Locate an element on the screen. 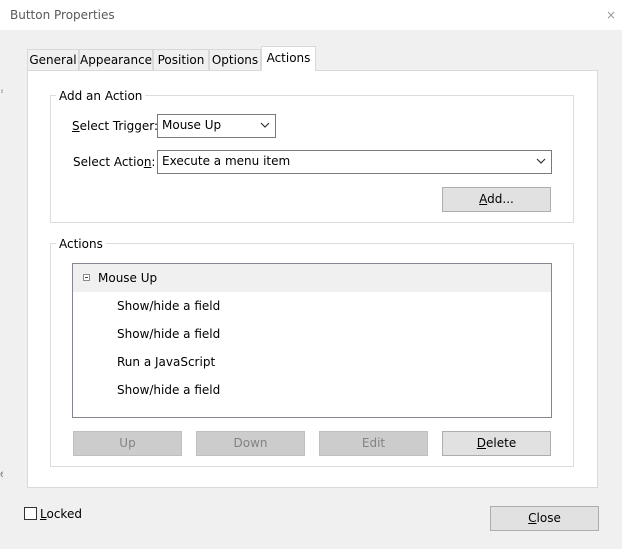 The image size is (622, 549). window-title: Button Properties is located at coordinates (62, 15).